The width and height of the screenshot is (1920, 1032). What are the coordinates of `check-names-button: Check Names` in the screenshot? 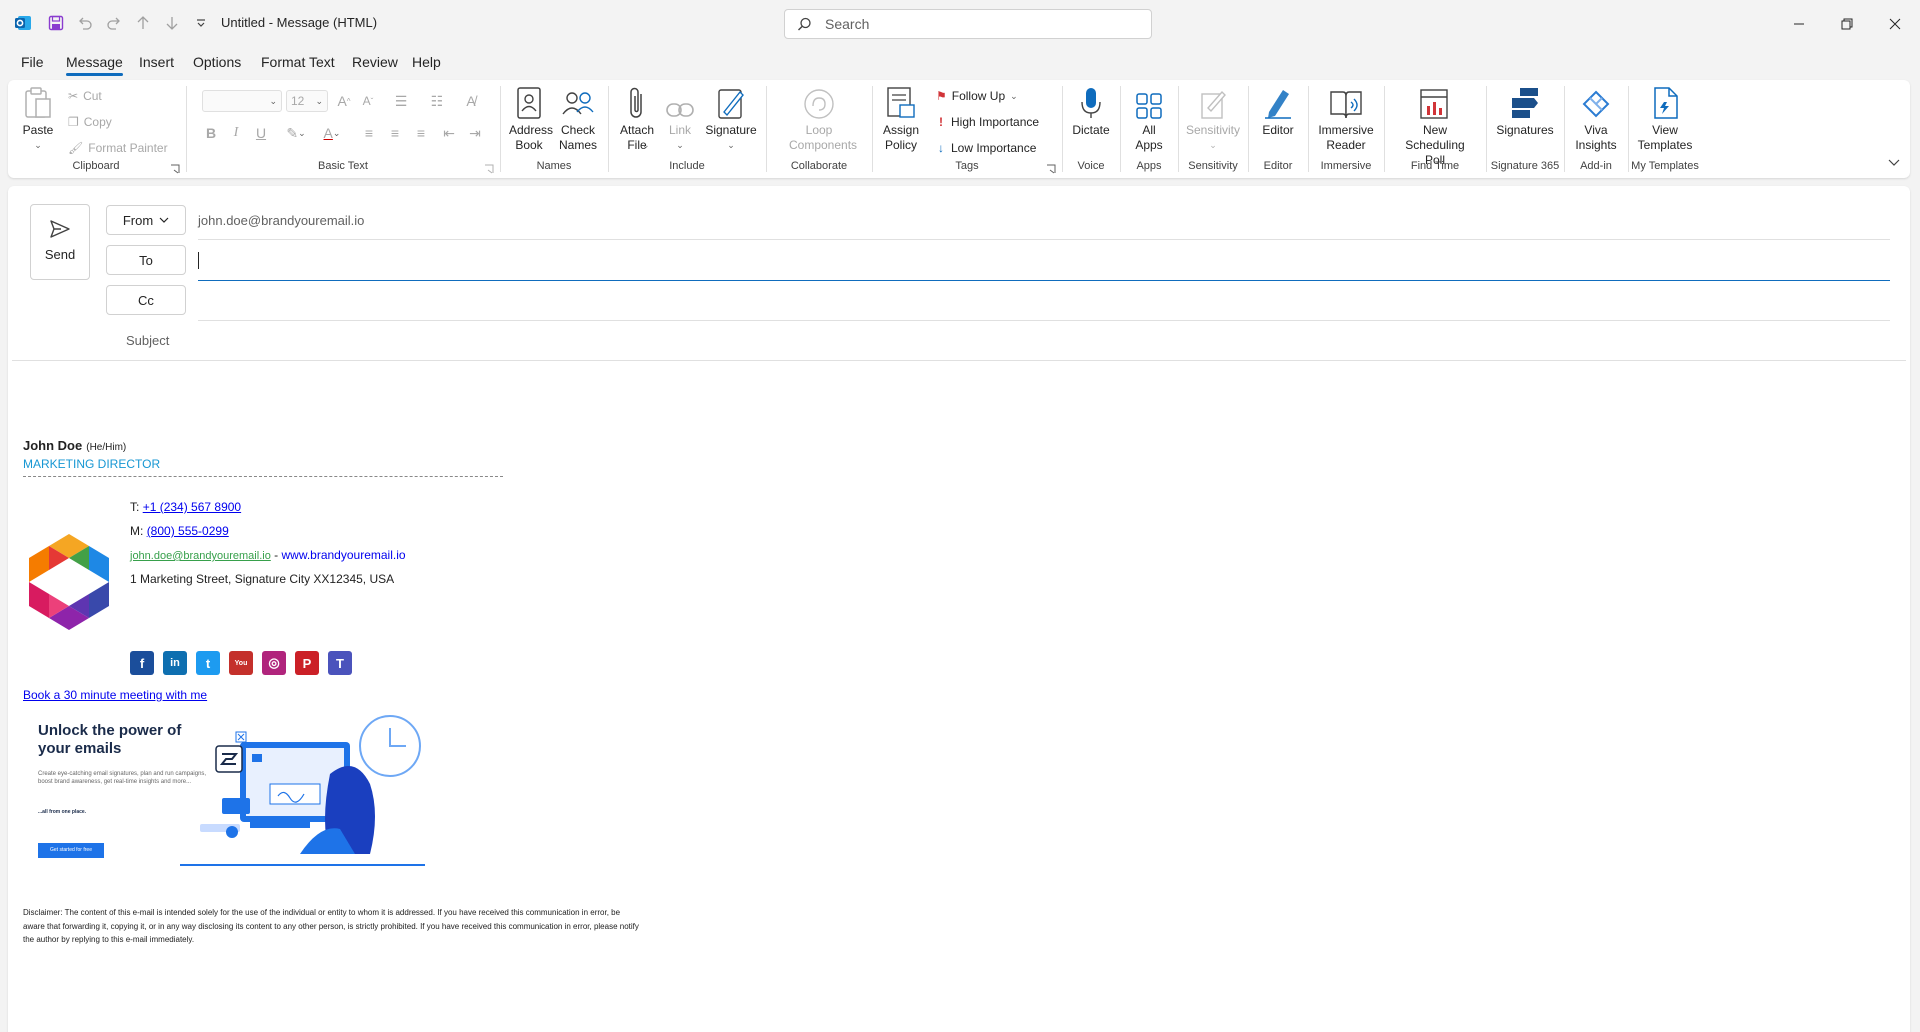 It's located at (578, 118).